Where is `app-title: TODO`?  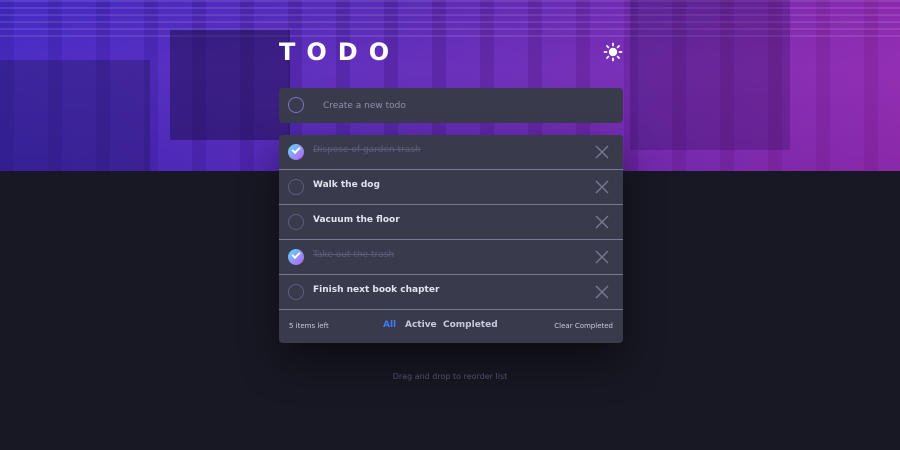 app-title: TODO is located at coordinates (340, 52).